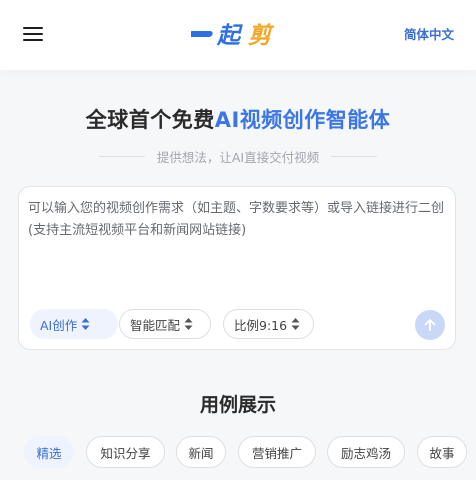 The image size is (476, 480). What do you see at coordinates (125, 452) in the screenshot?
I see `tab-knowledge: 知识分享` at bounding box center [125, 452].